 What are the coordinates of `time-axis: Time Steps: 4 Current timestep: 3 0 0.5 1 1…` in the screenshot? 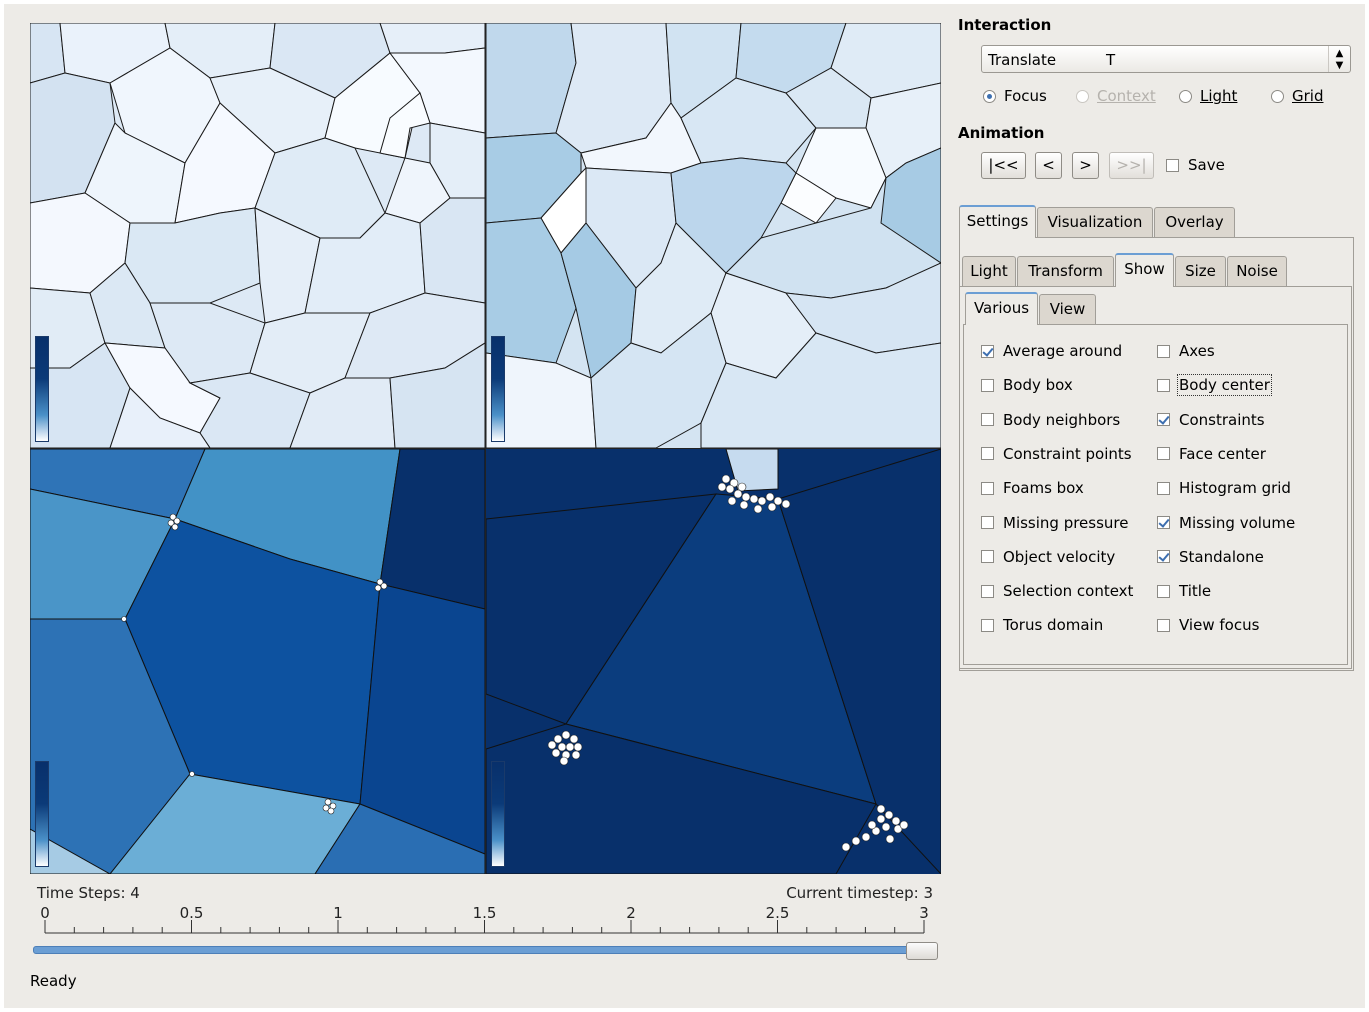 It's located at (485, 915).